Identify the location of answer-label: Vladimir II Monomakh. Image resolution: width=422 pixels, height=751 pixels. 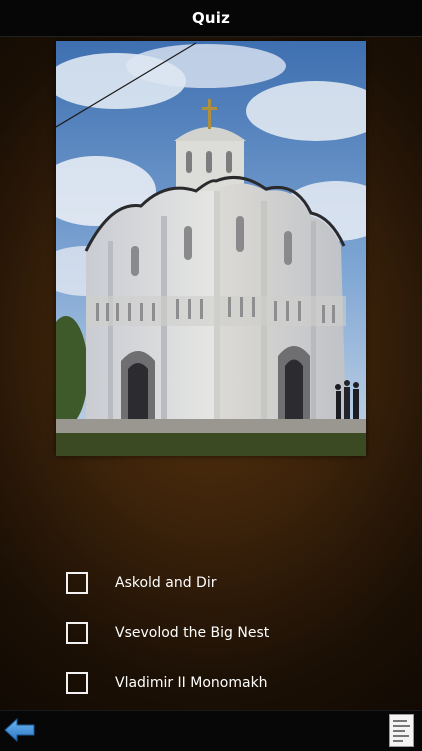
(191, 683).